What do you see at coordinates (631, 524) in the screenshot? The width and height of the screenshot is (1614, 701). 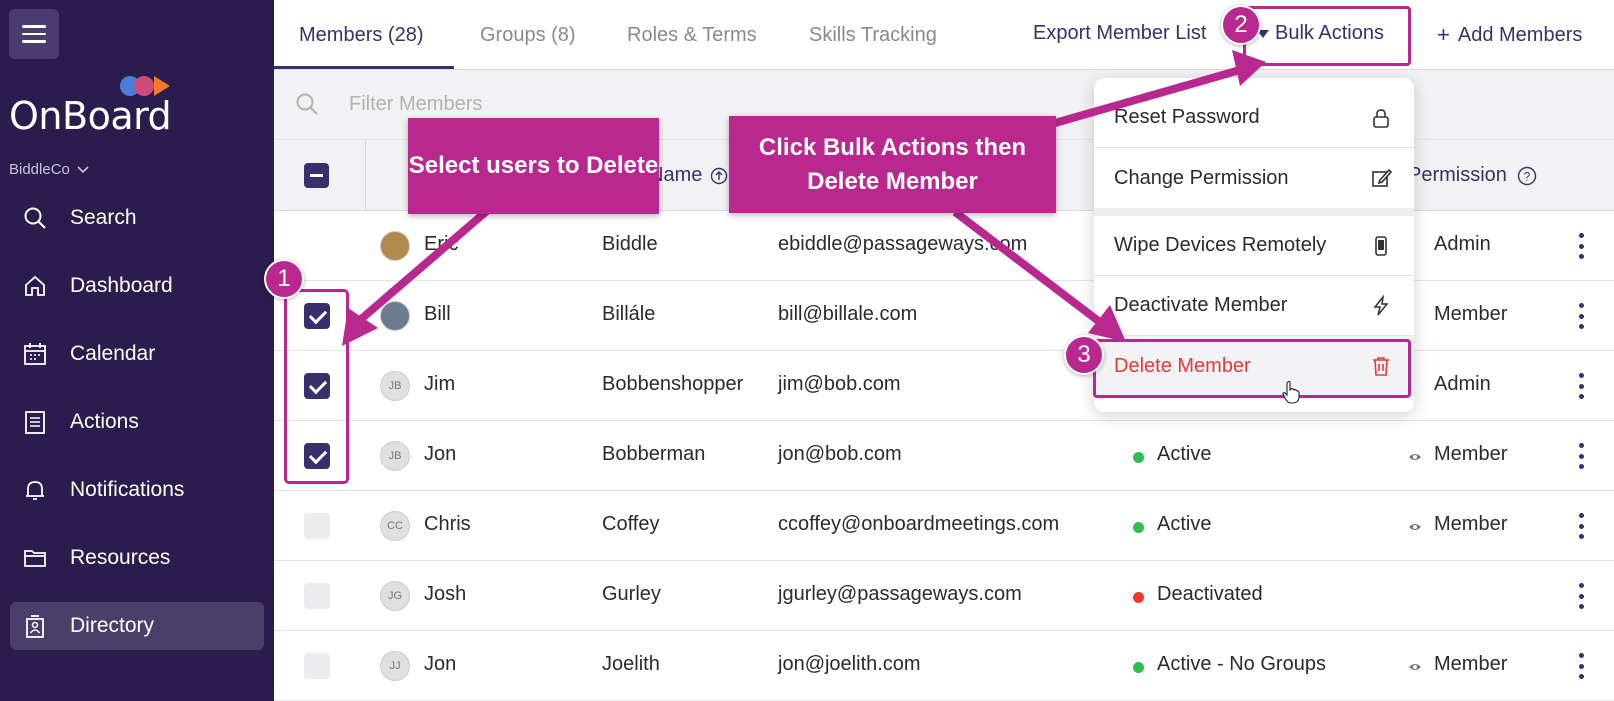 I see `last-name-cell: Coffey` at bounding box center [631, 524].